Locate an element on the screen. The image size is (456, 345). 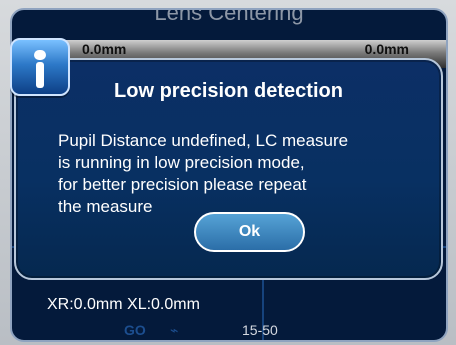
measurement-right-value: 0.0mm is located at coordinates (386, 49).